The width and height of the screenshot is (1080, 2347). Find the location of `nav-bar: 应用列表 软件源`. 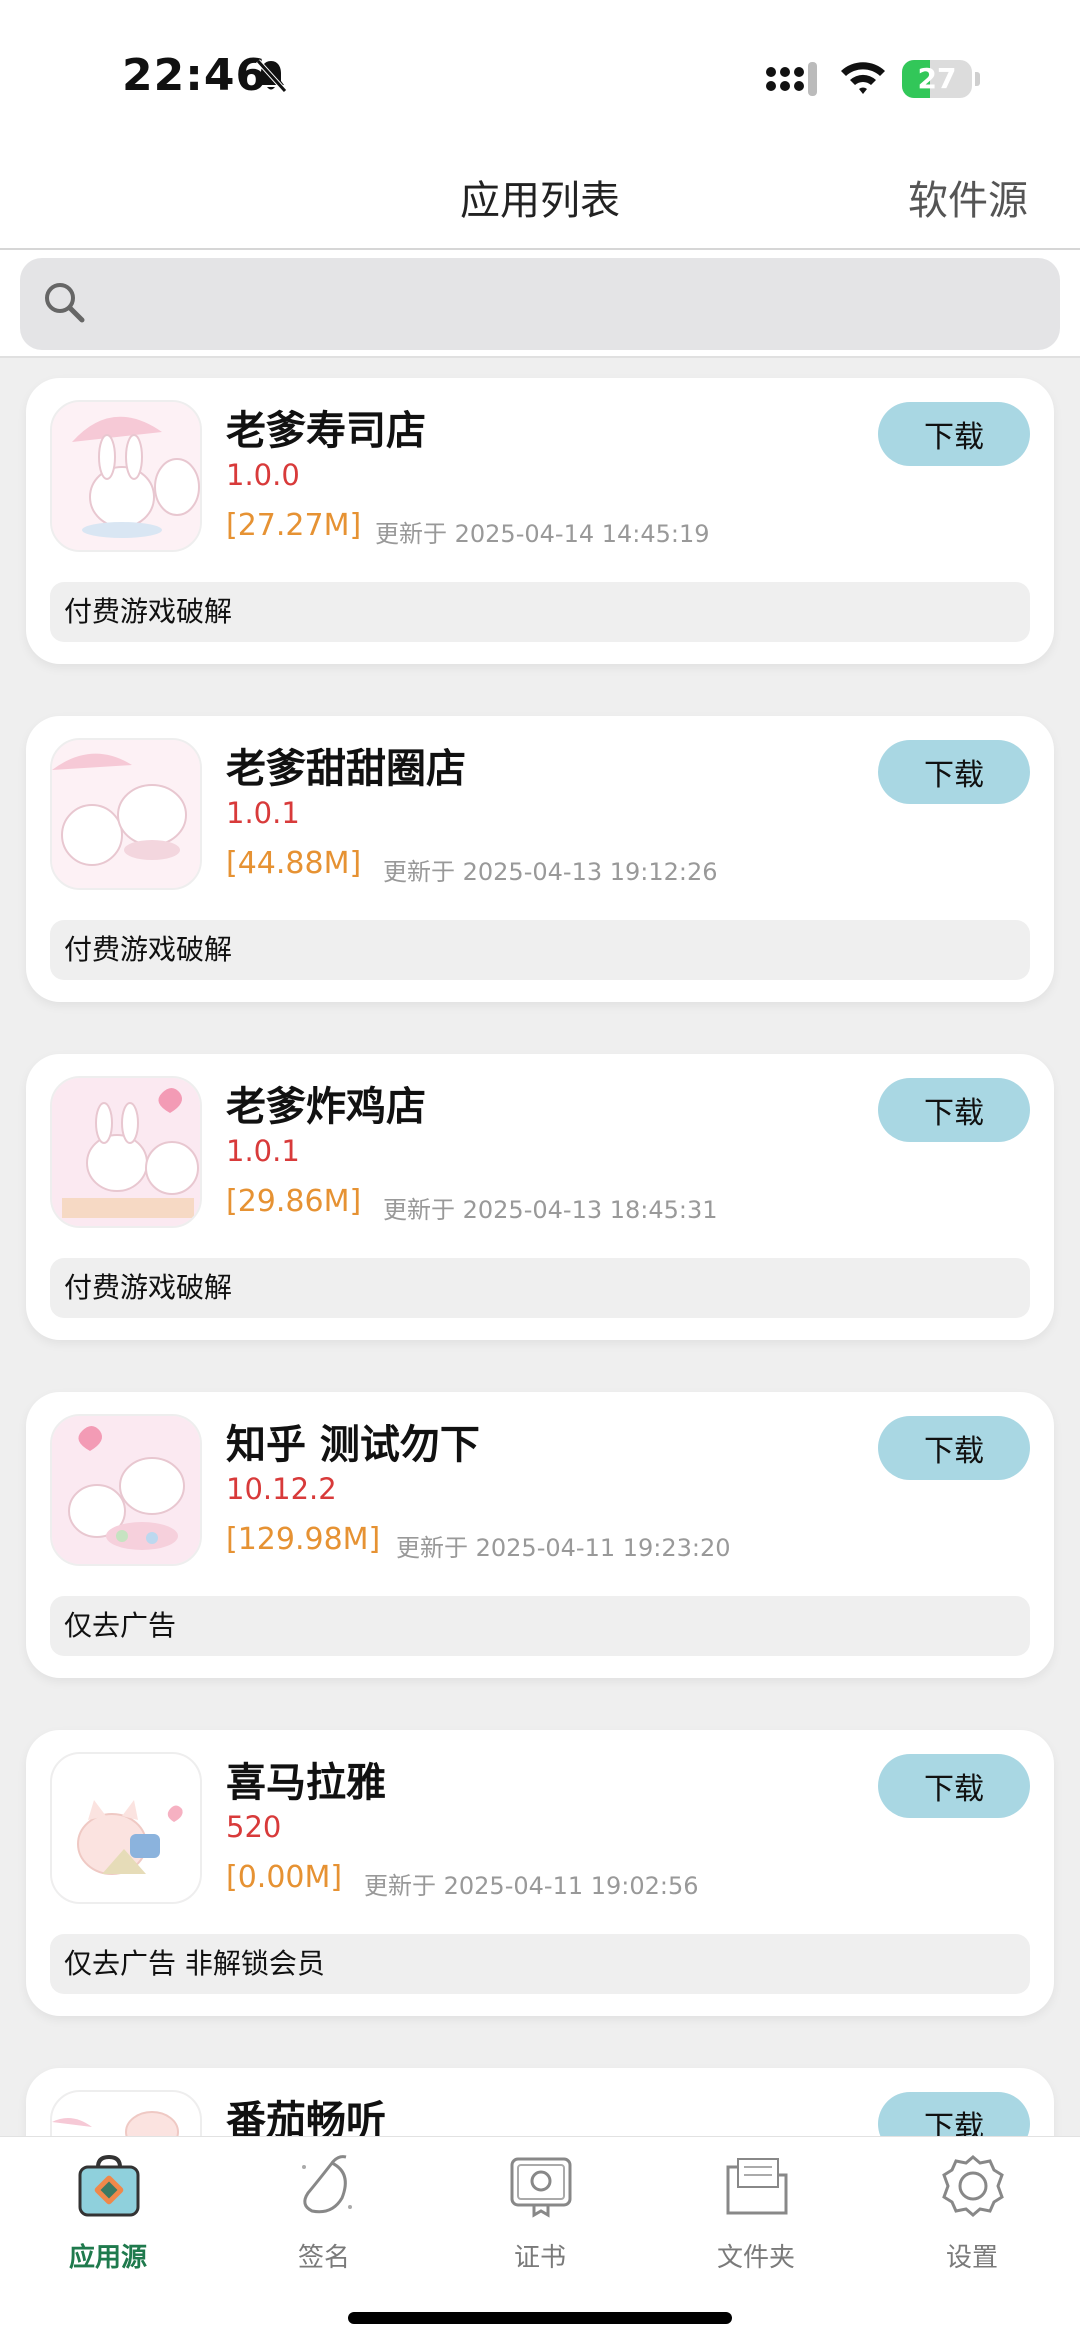

nav-bar: 应用列表 软件源 is located at coordinates (540, 200).